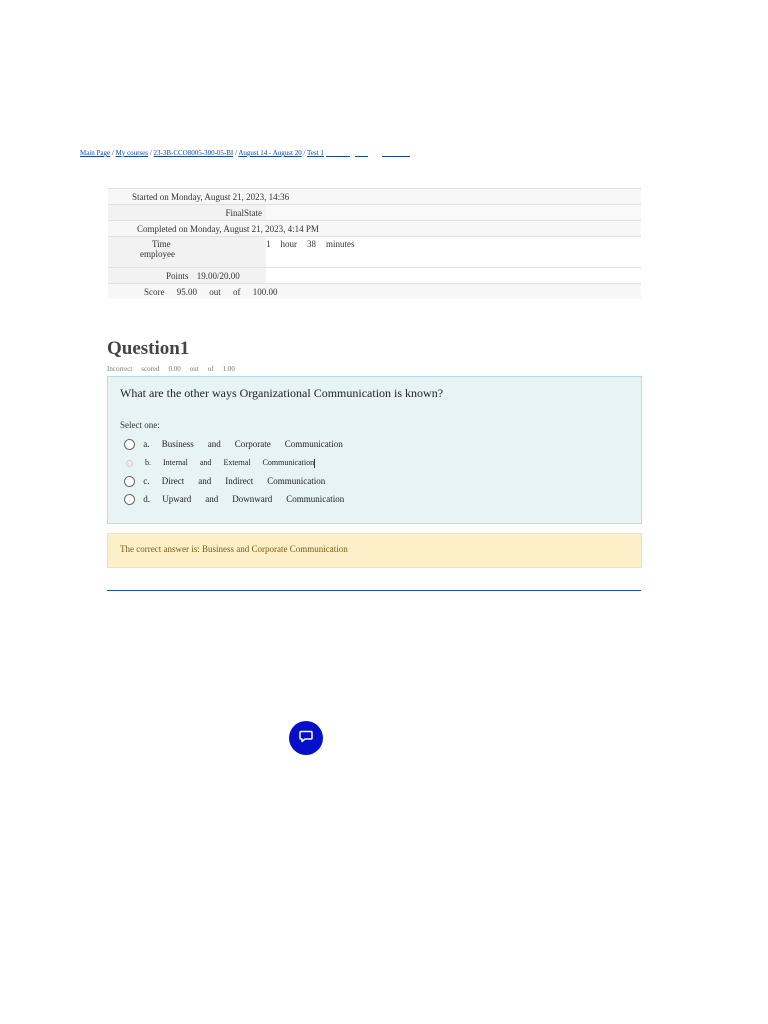 Image resolution: width=768 pixels, height=1024 pixels. I want to click on question-status-word: 0.00, so click(174, 369).